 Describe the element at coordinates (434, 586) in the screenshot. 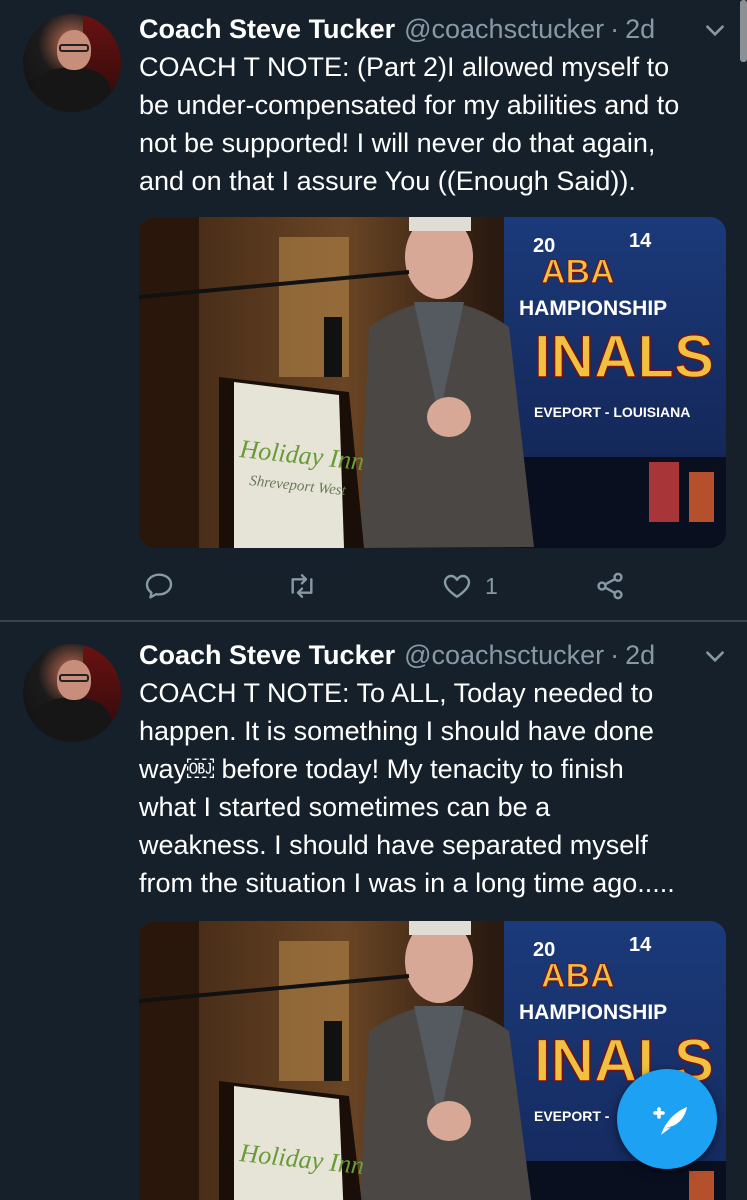

I see `tweet-actions: 1` at that location.